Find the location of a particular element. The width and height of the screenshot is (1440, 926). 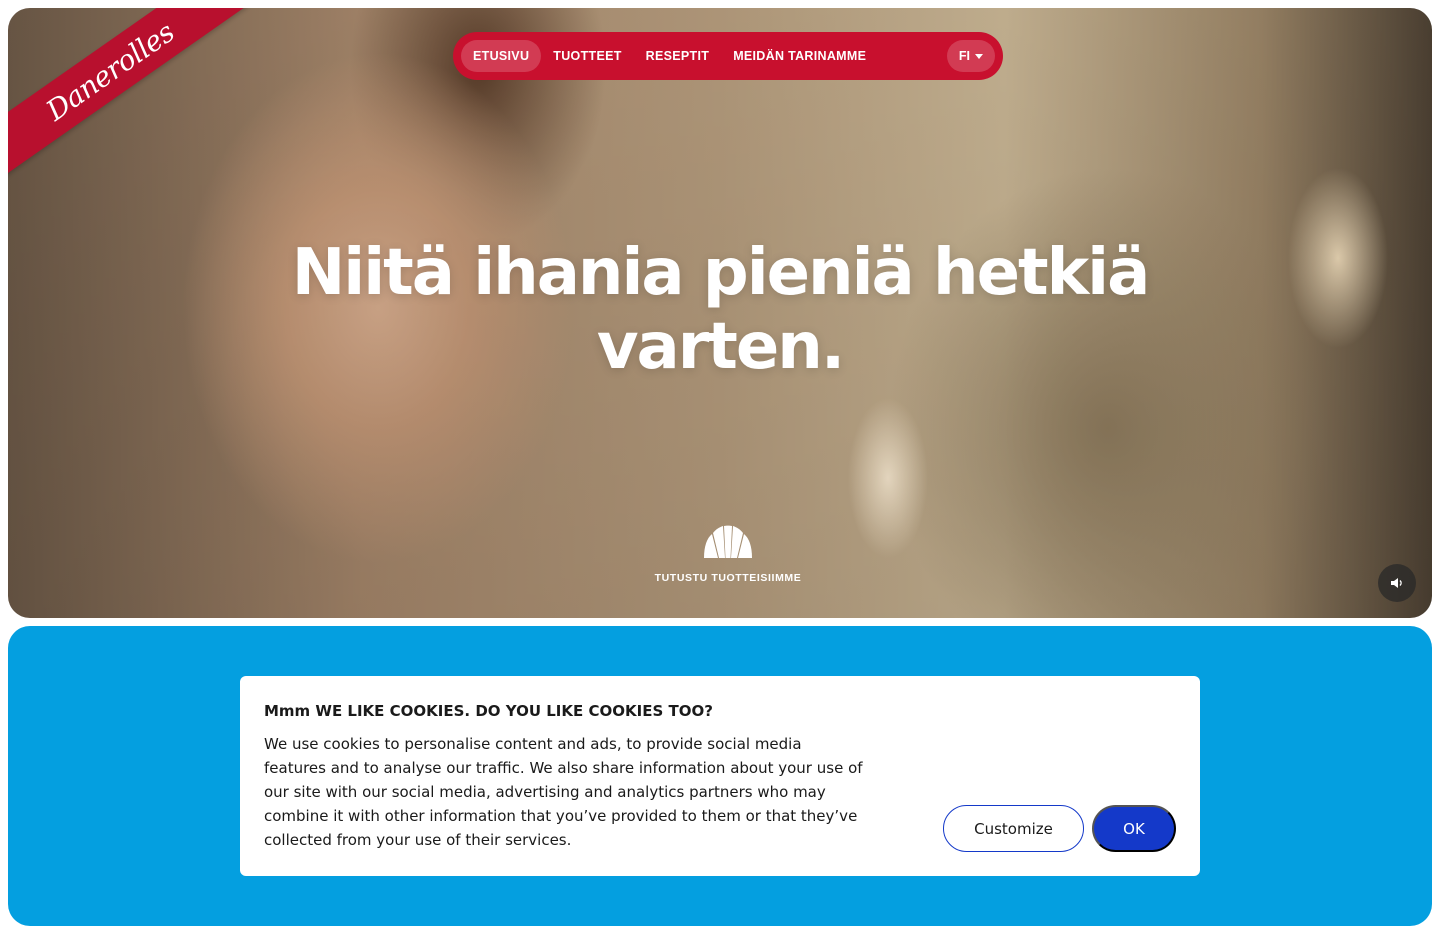

croissant-icon is located at coordinates (728, 541).